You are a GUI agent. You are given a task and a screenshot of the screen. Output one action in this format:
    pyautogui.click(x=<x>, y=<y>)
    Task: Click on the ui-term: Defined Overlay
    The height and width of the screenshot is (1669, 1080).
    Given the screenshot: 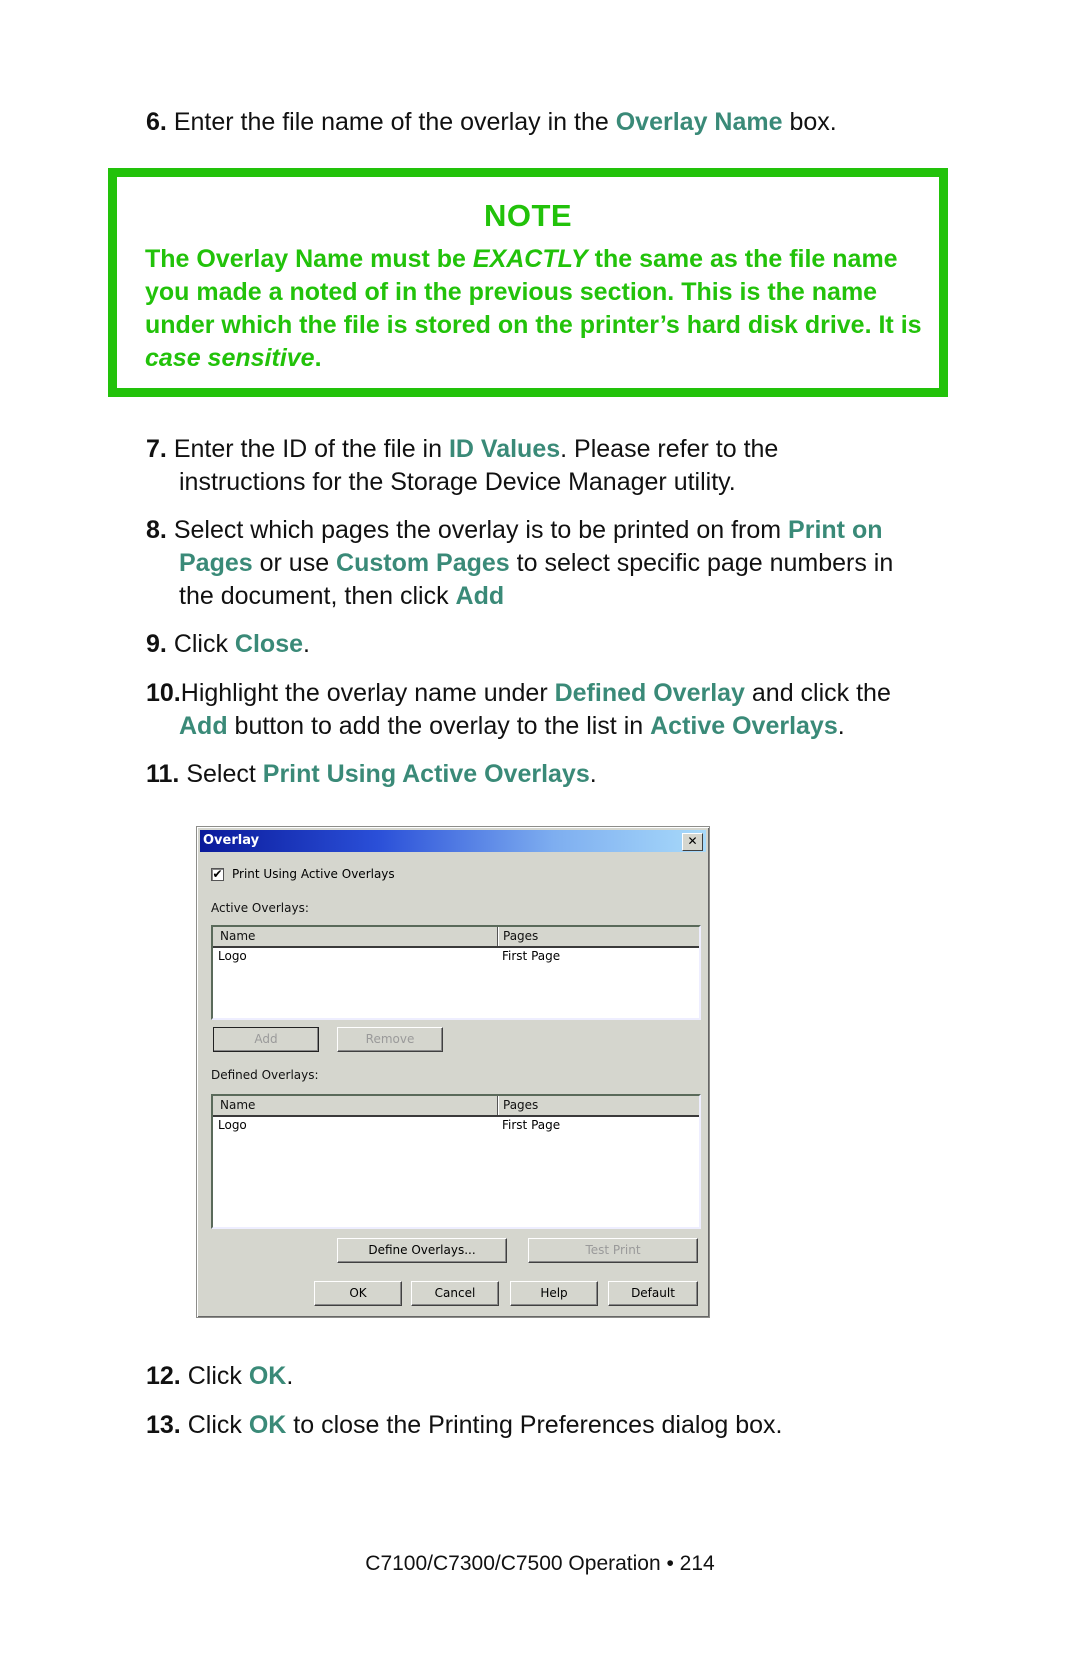 What is the action you would take?
    pyautogui.click(x=649, y=693)
    